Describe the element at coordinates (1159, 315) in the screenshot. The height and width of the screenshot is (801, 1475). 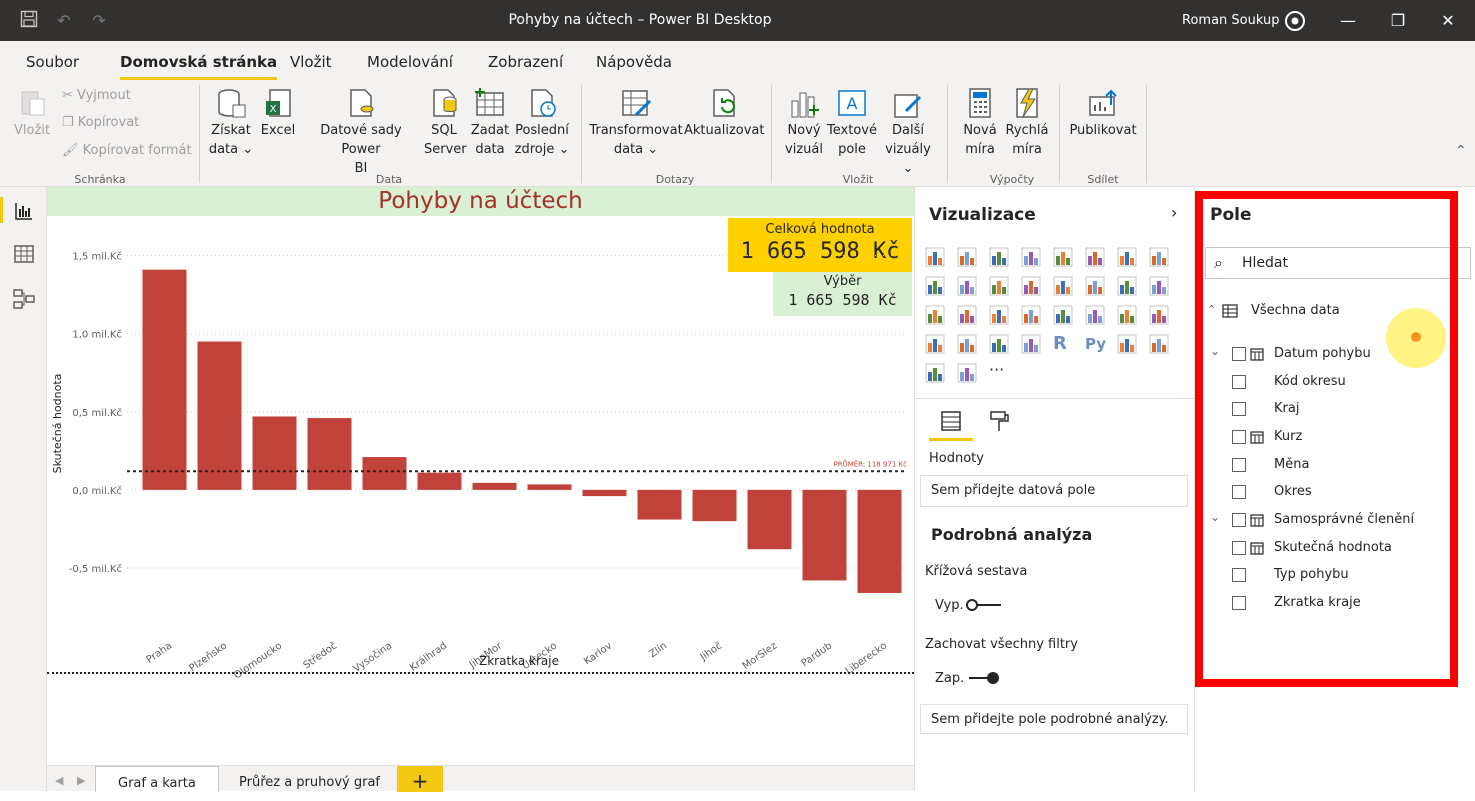
I see `multi-card-icon` at that location.